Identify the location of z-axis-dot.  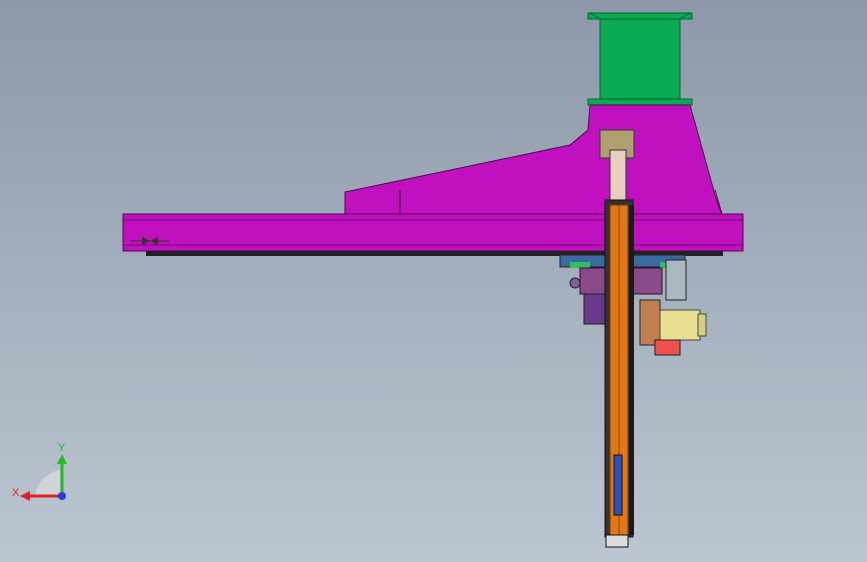
(62, 496).